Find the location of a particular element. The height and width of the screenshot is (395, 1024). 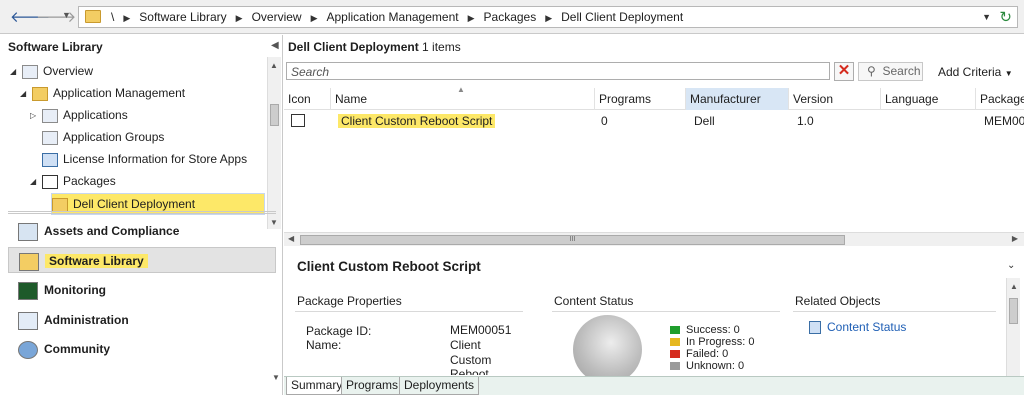

clear-search-button: ✕ is located at coordinates (844, 71).